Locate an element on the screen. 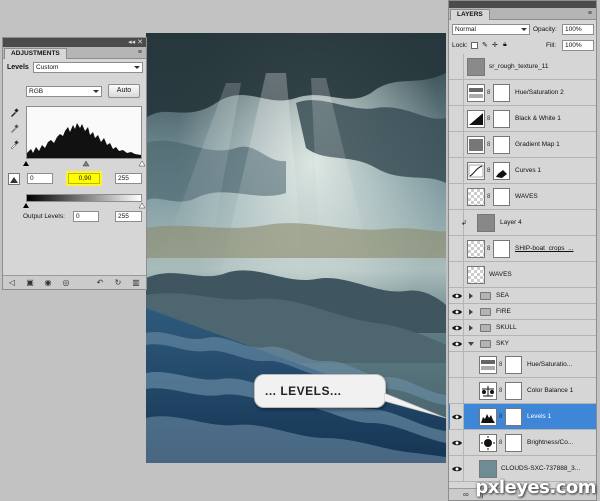 The image size is (600, 501). adjustments-titlebar: ◂◂ ✕ is located at coordinates (74, 42).